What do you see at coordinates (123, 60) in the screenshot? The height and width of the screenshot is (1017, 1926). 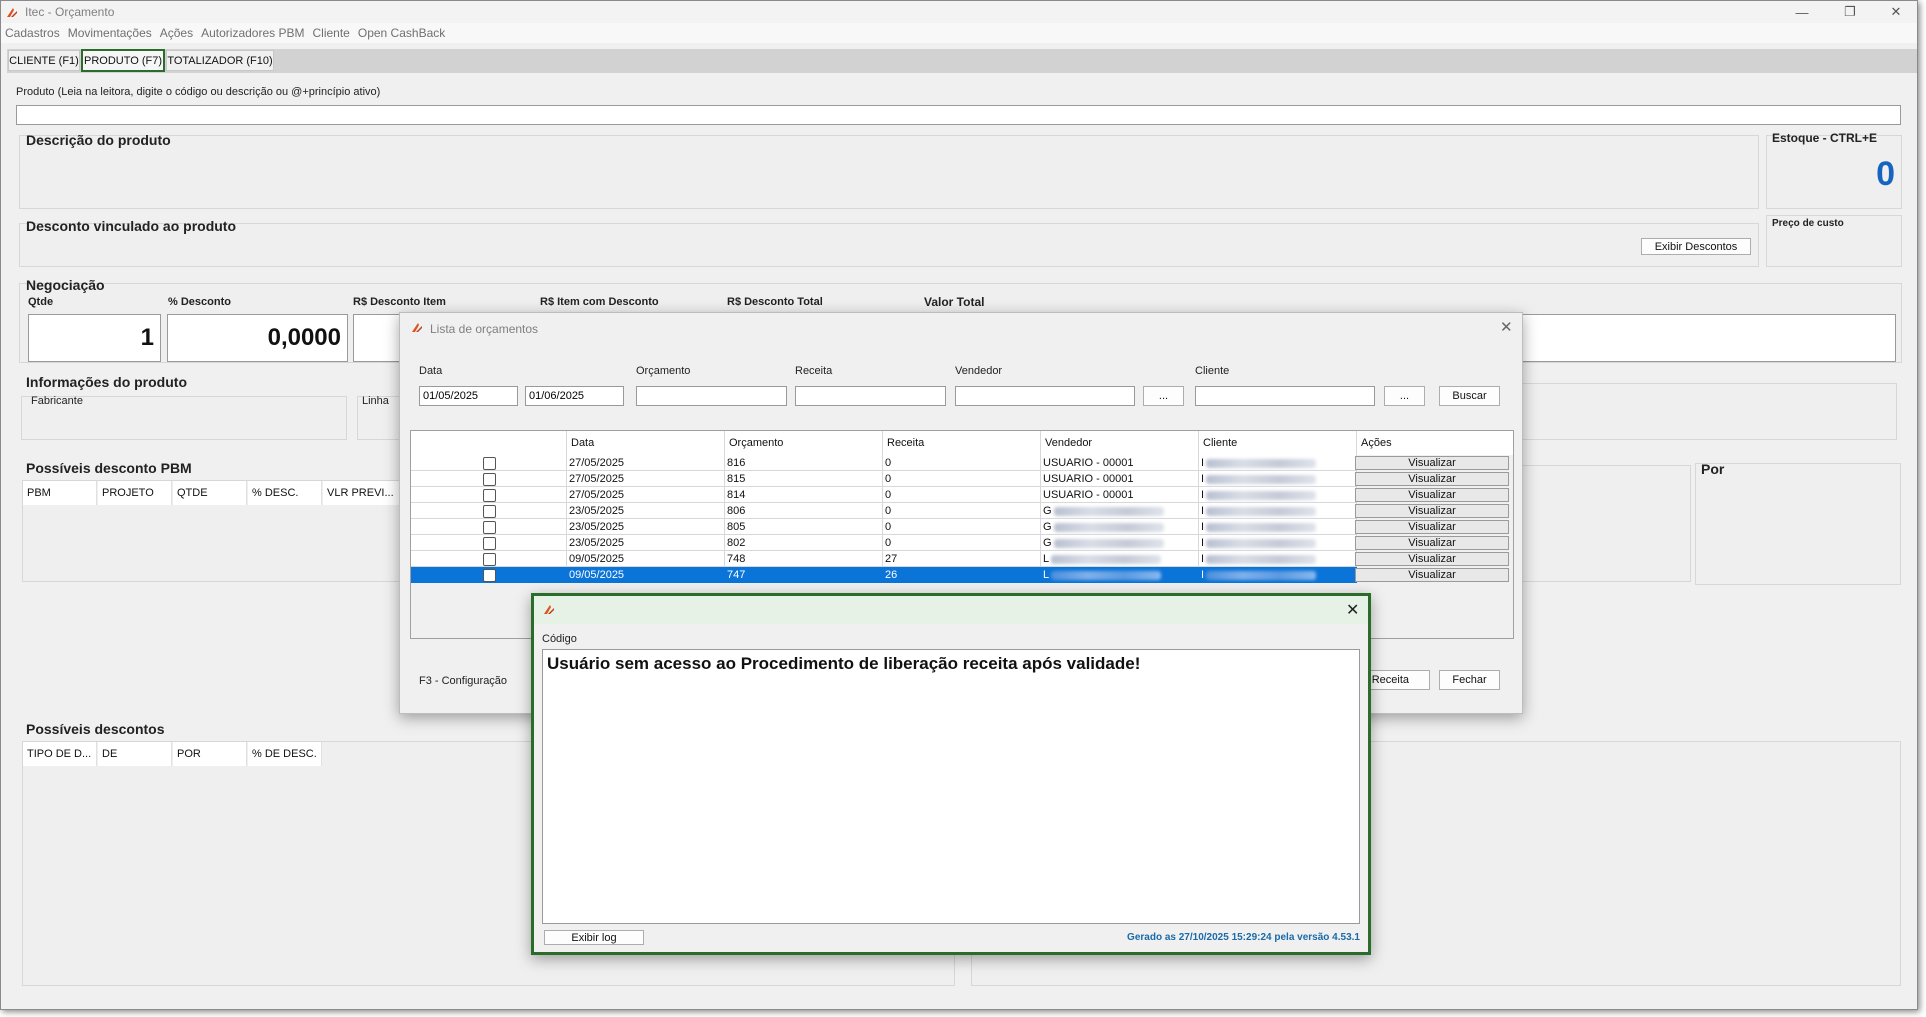 I see `tab-produto: PRODUTO (F7)` at bounding box center [123, 60].